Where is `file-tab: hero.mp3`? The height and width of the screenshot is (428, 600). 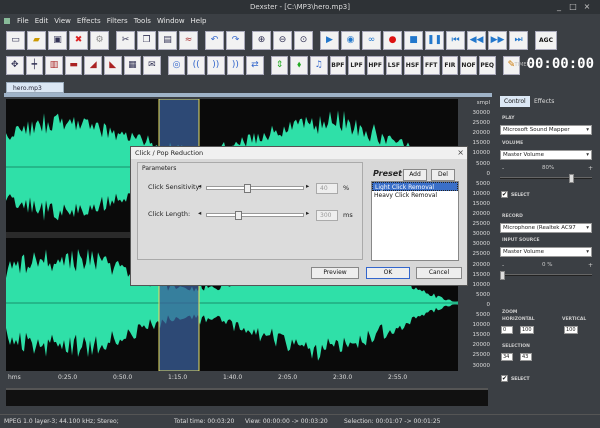
file-tab: hero.mp3 is located at coordinates (35, 87).